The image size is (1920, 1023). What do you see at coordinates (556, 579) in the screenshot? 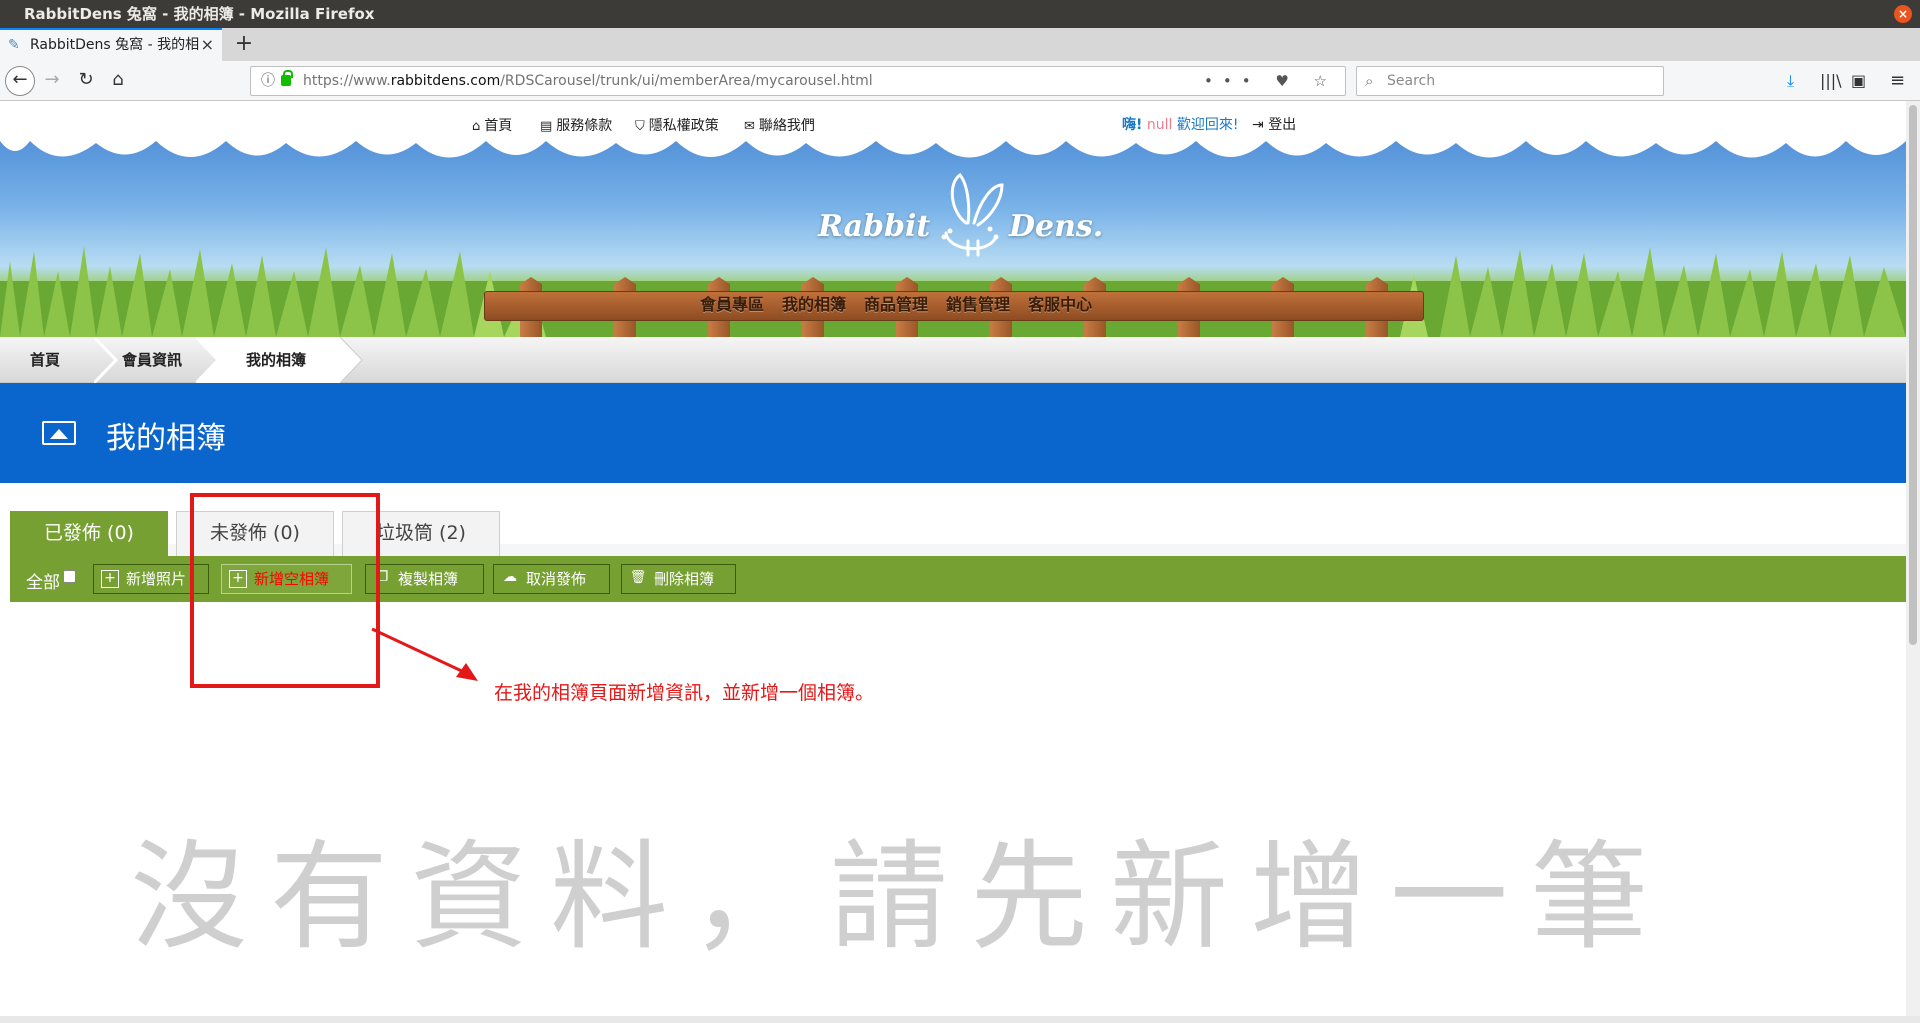
I see `unpublish-label: 取消發佈` at bounding box center [556, 579].